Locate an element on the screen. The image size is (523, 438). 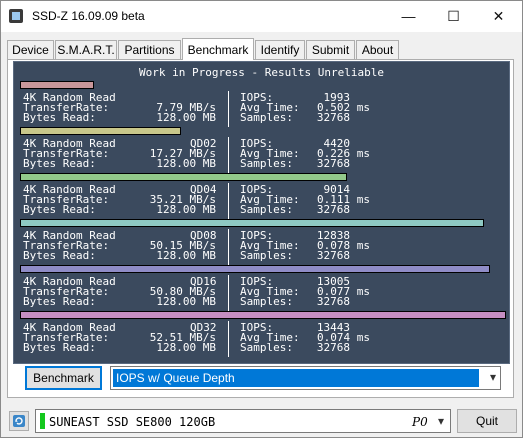
benchmark-mode-select: IOPS w/ Queue Depth ▾ is located at coordinates (305, 378).